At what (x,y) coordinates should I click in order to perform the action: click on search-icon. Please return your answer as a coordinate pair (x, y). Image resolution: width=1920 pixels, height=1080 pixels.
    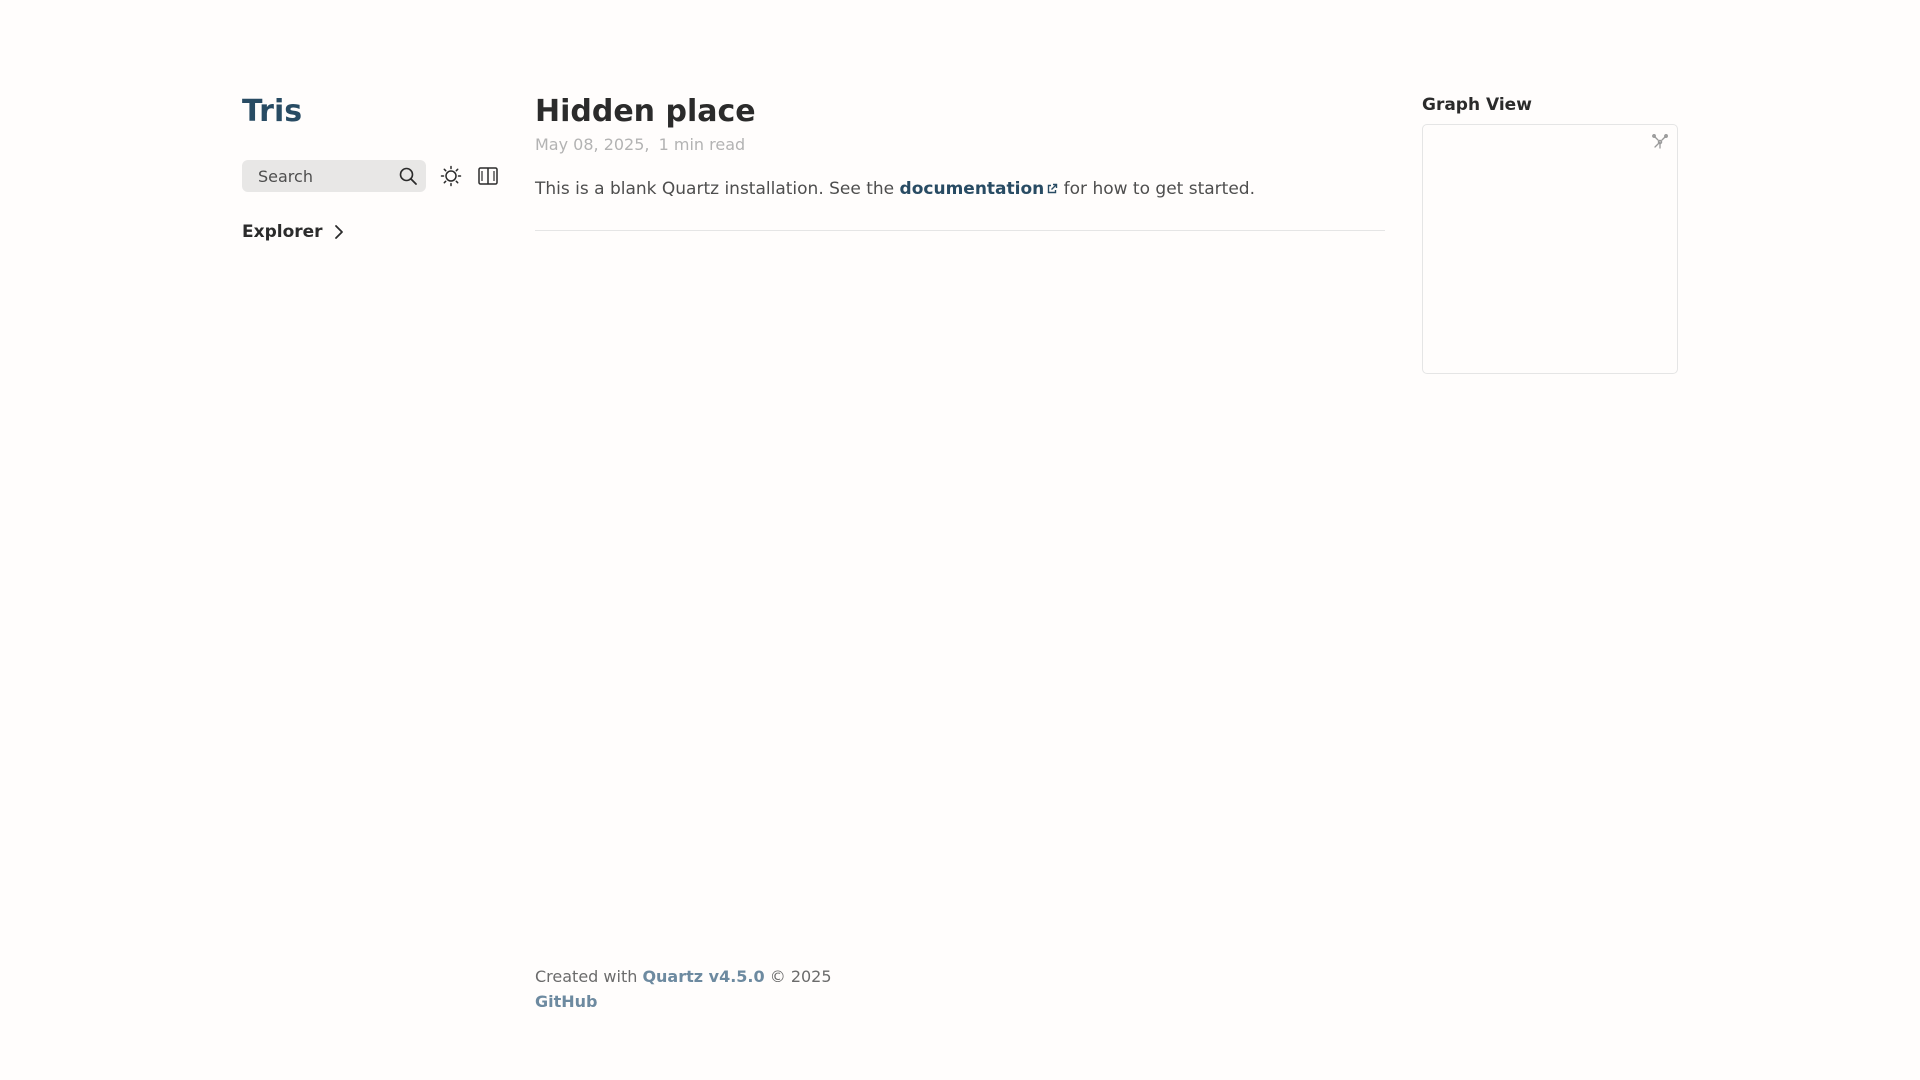
    Looking at the image, I should click on (408, 176).